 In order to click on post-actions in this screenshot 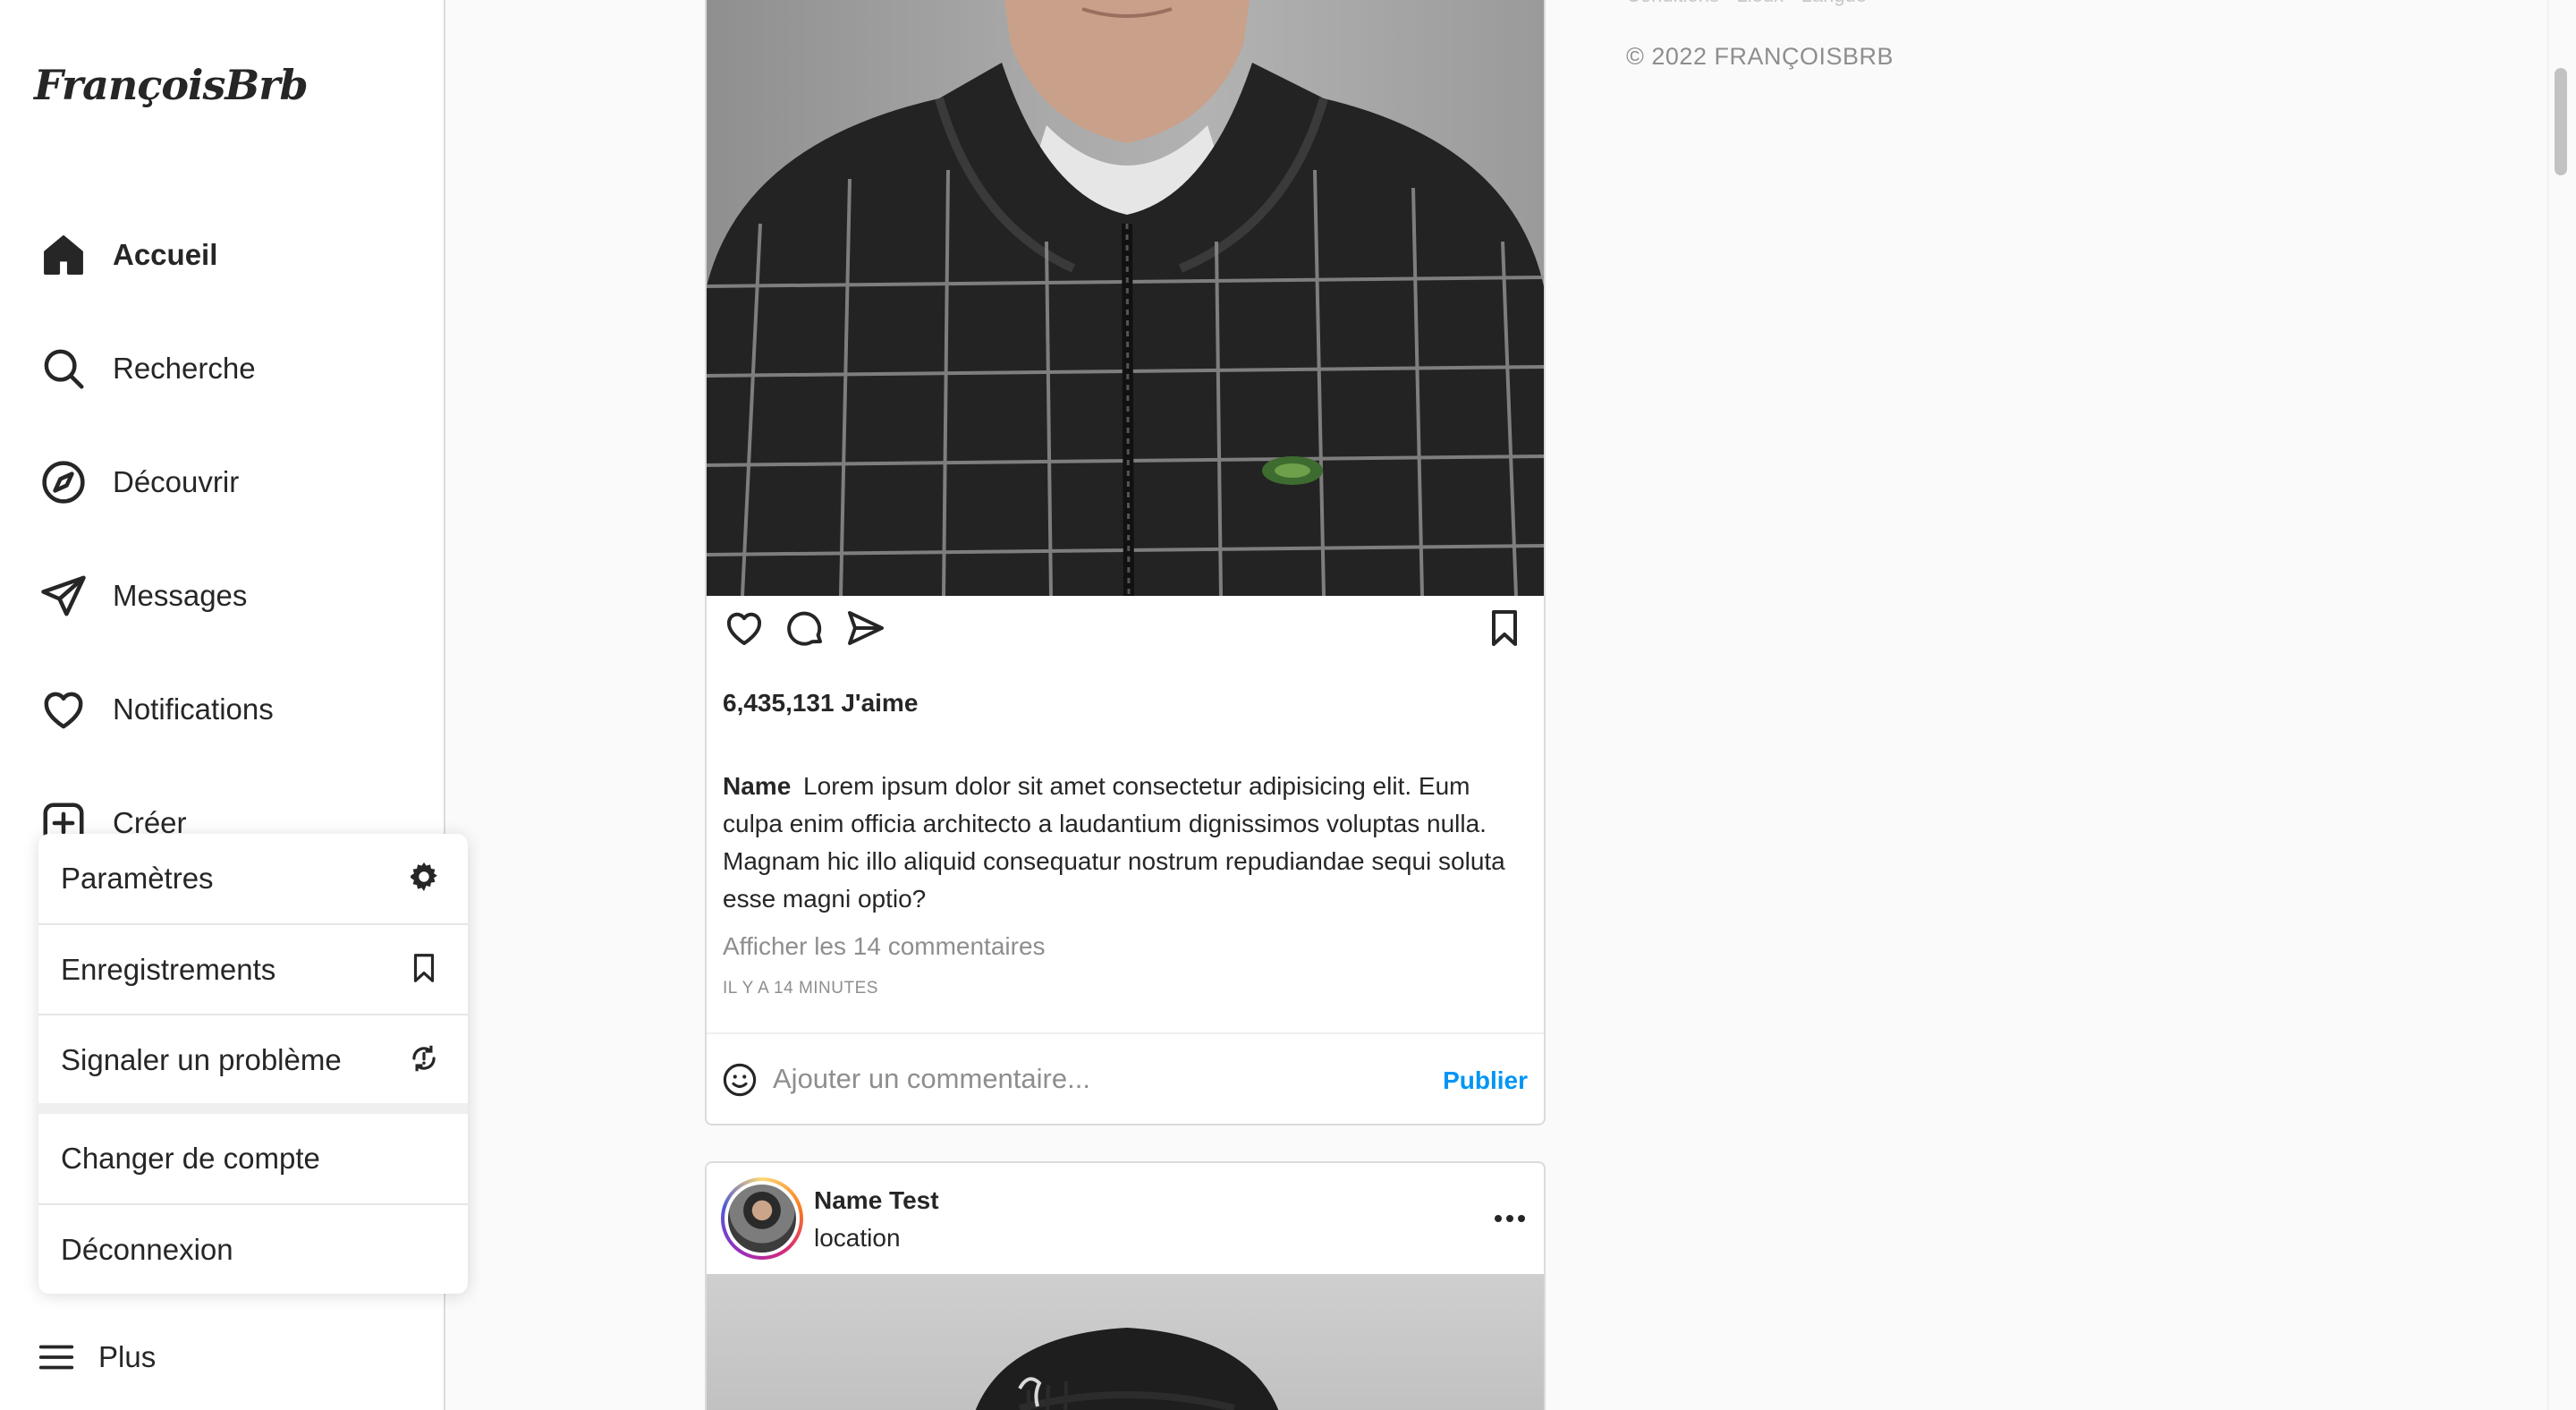, I will do `click(1125, 626)`.